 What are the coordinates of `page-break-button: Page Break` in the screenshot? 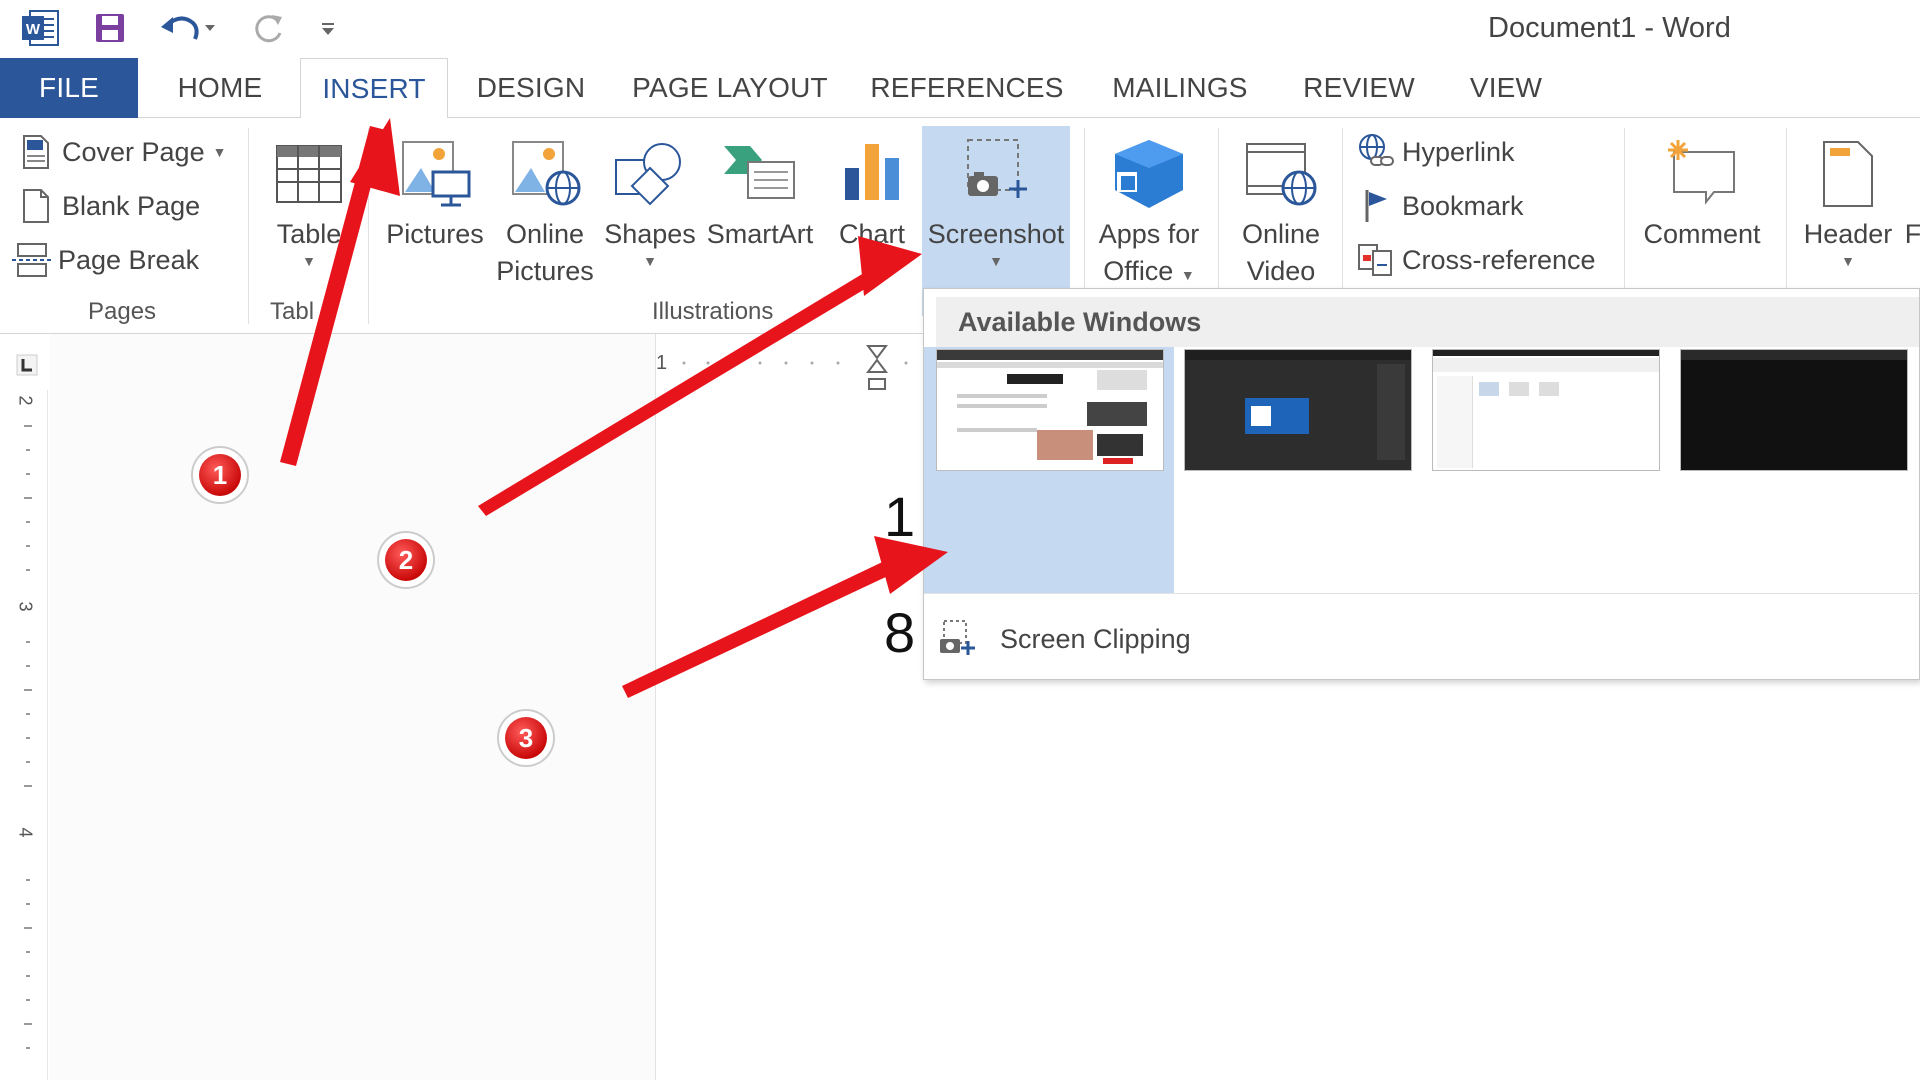 It's located at (105, 260).